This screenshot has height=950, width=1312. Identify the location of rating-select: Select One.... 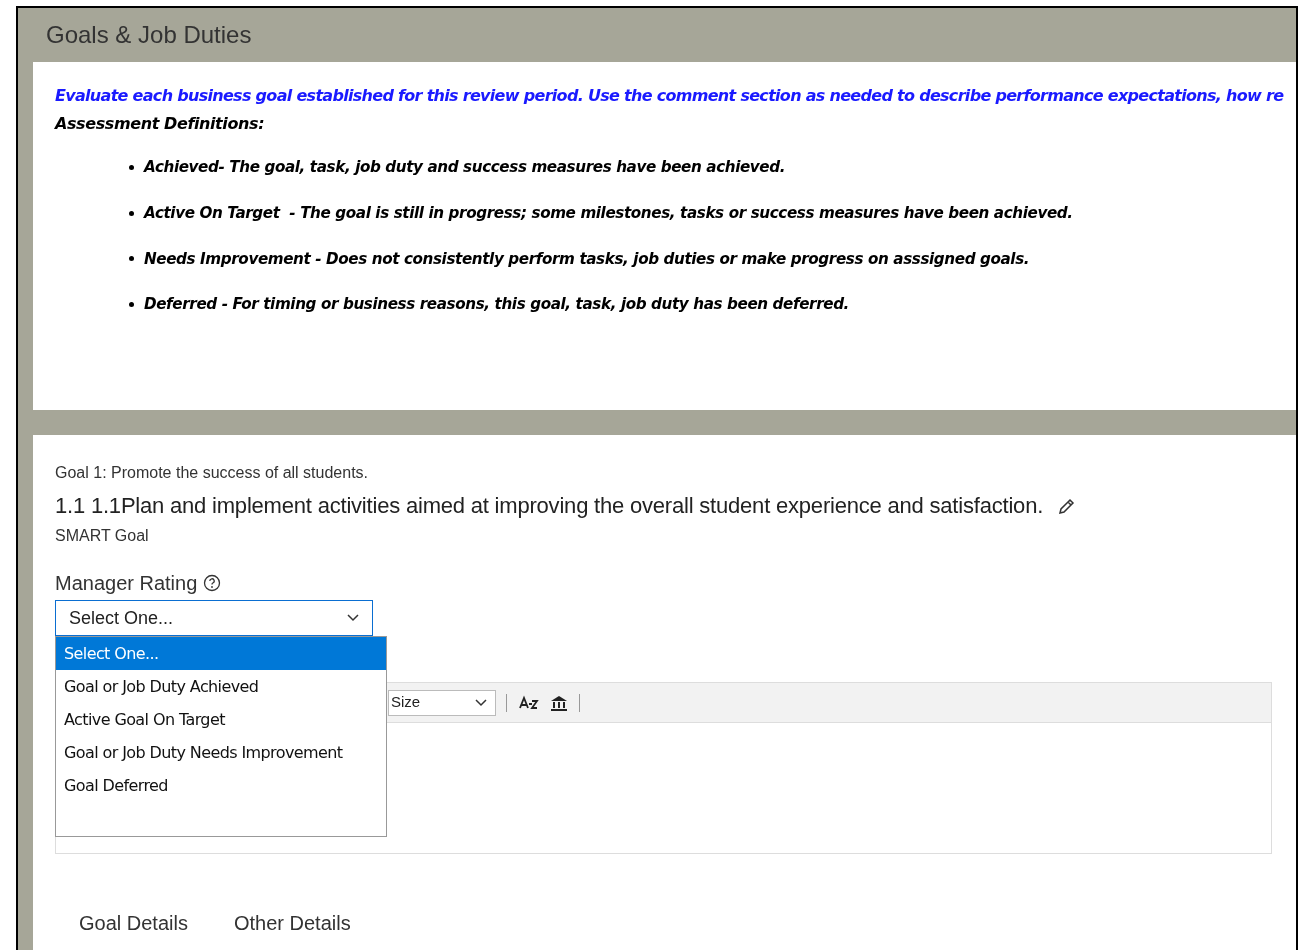
(214, 618).